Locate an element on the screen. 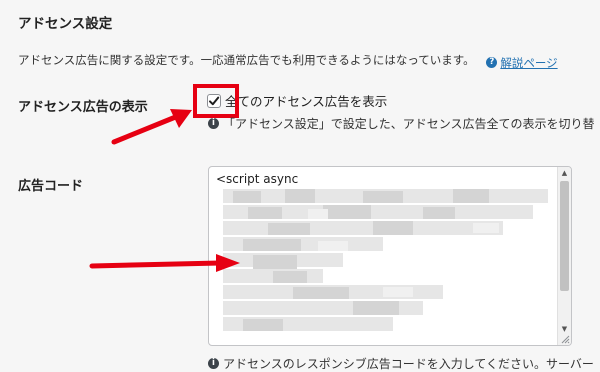 This screenshot has width=600, height=372. question-circle-icon: ? is located at coordinates (492, 62).